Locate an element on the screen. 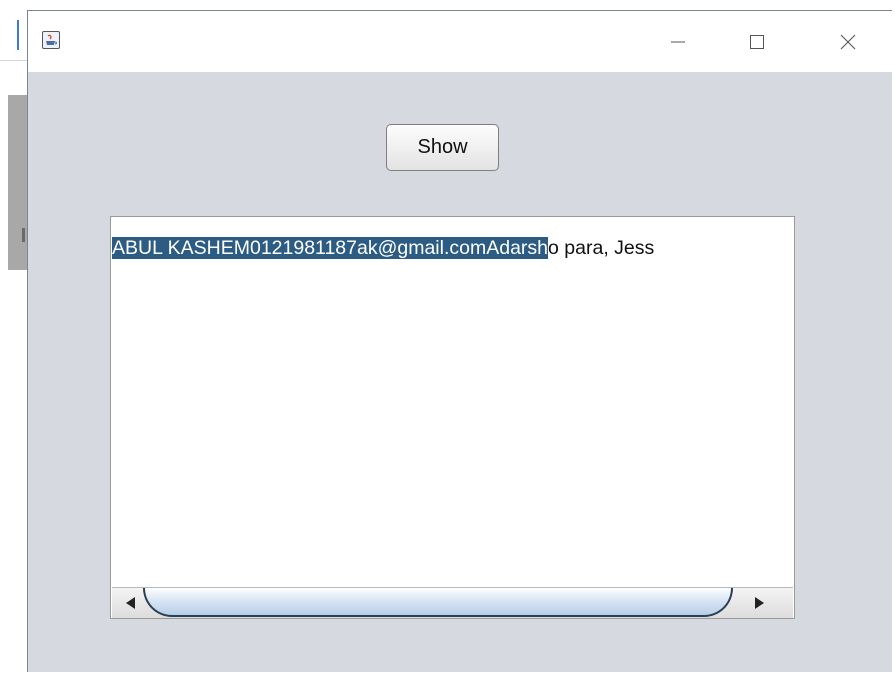 The width and height of the screenshot is (895, 673). selected-text: ABUL KASHEM0121981187ak@gmail.comAdarsh is located at coordinates (330, 248).